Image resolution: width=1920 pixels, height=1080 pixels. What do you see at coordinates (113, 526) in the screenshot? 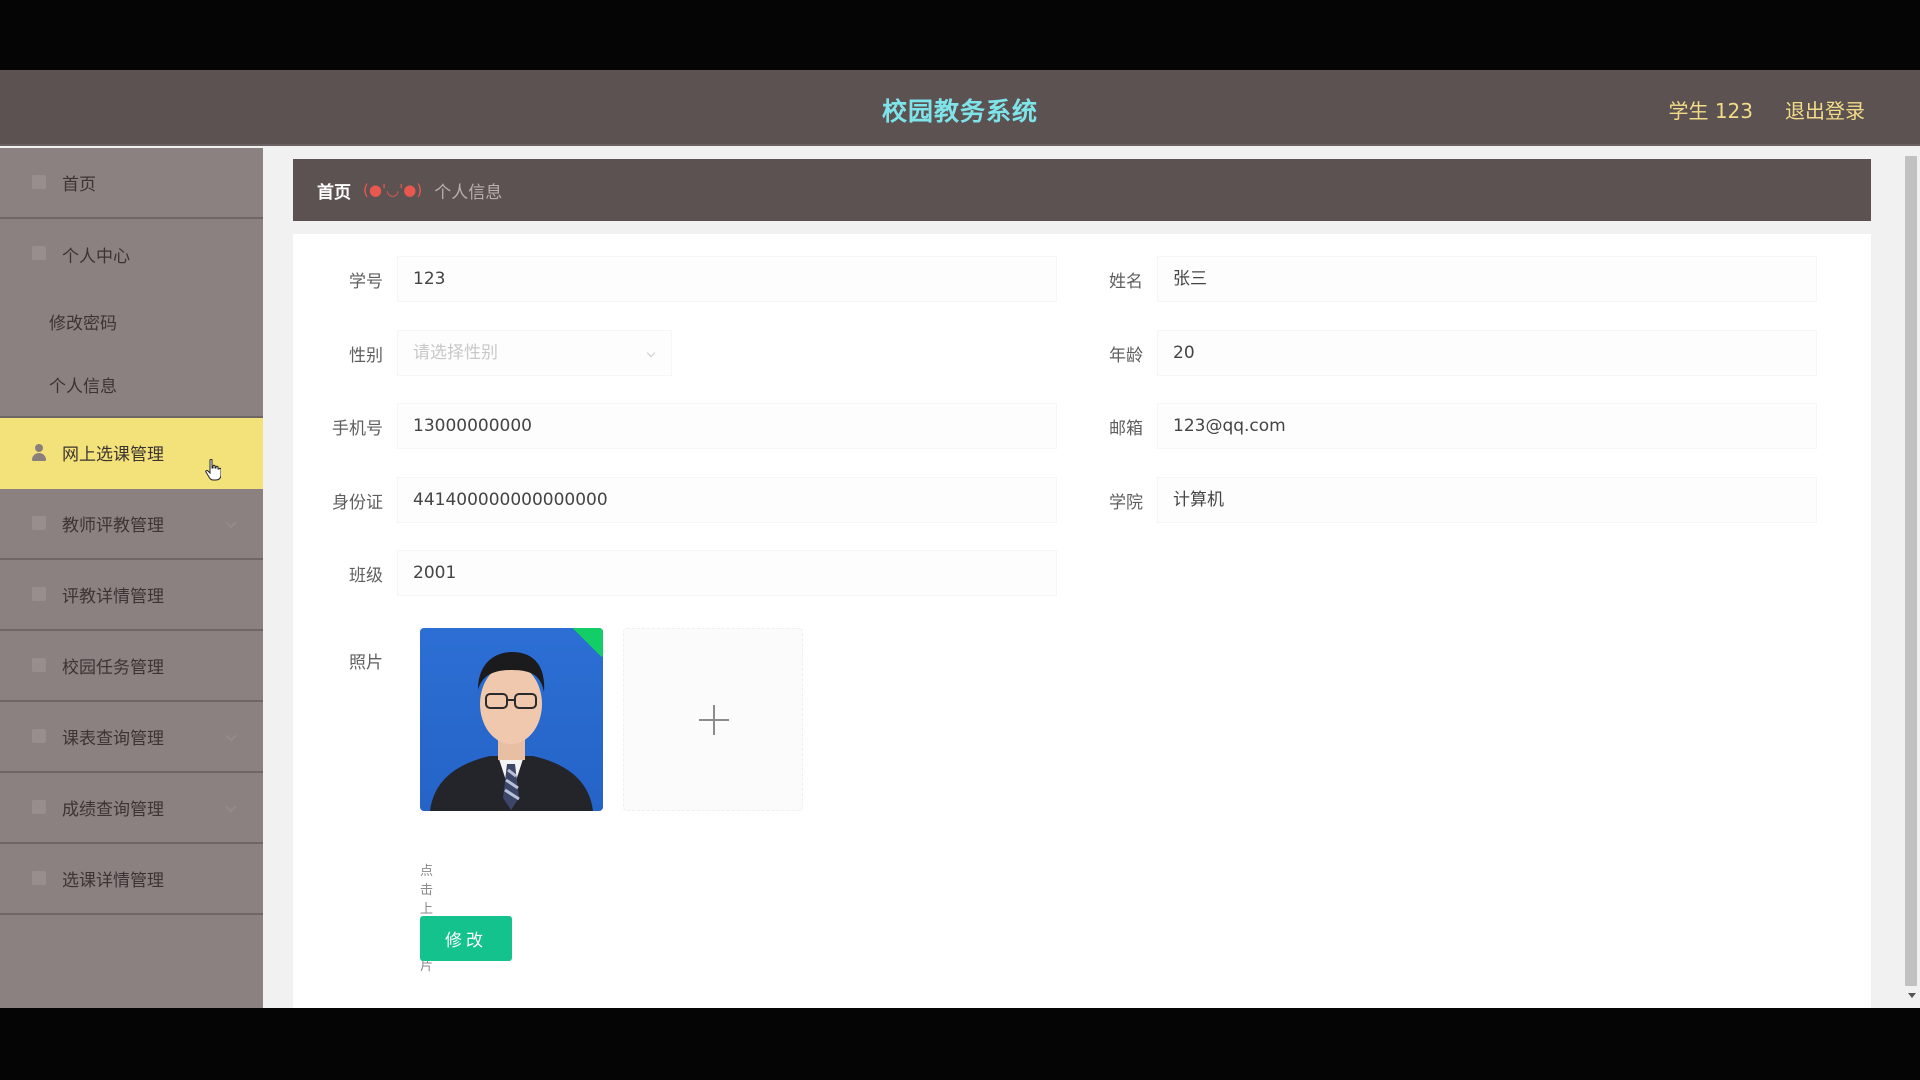
I see `sidebar-item-label: 教师评教管理` at bounding box center [113, 526].